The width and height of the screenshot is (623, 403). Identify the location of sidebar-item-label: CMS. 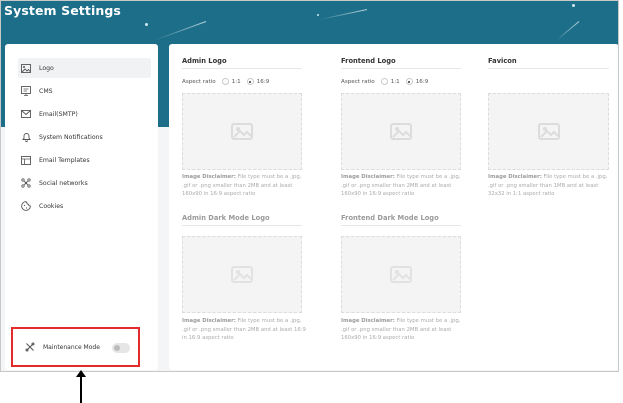
(46, 91).